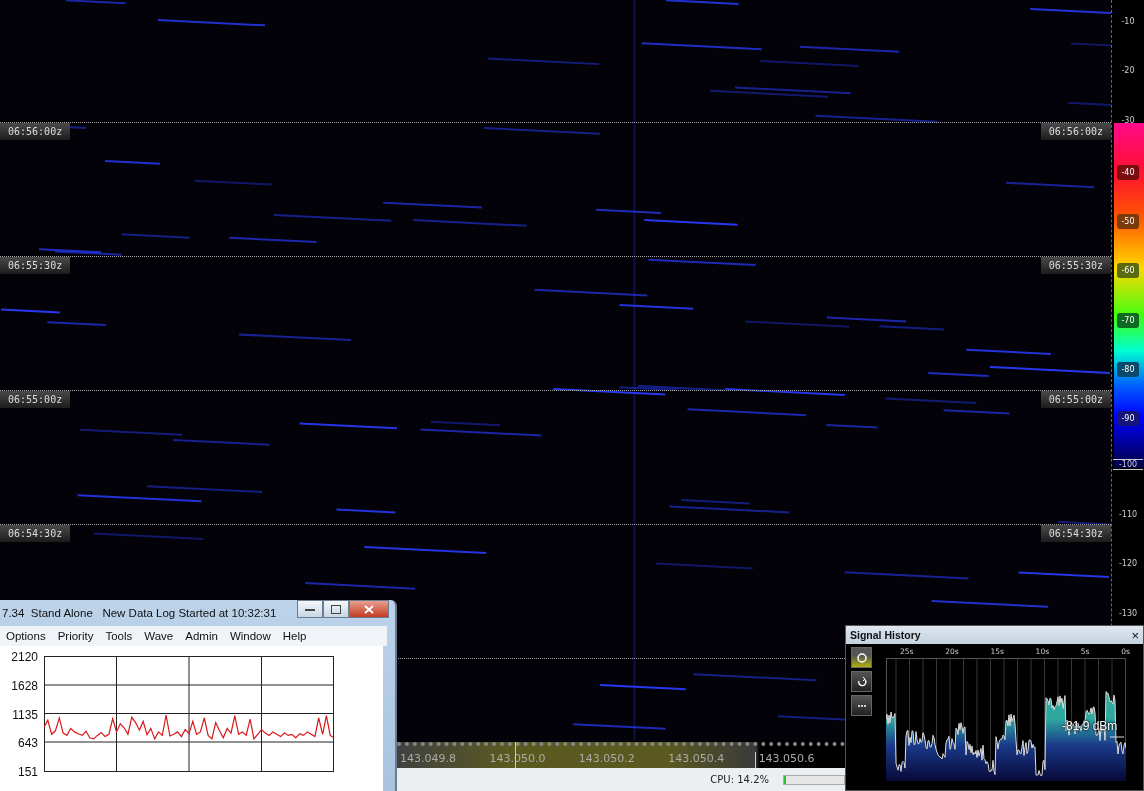  What do you see at coordinates (1128, 120) in the screenshot?
I see `scale-label: -30` at bounding box center [1128, 120].